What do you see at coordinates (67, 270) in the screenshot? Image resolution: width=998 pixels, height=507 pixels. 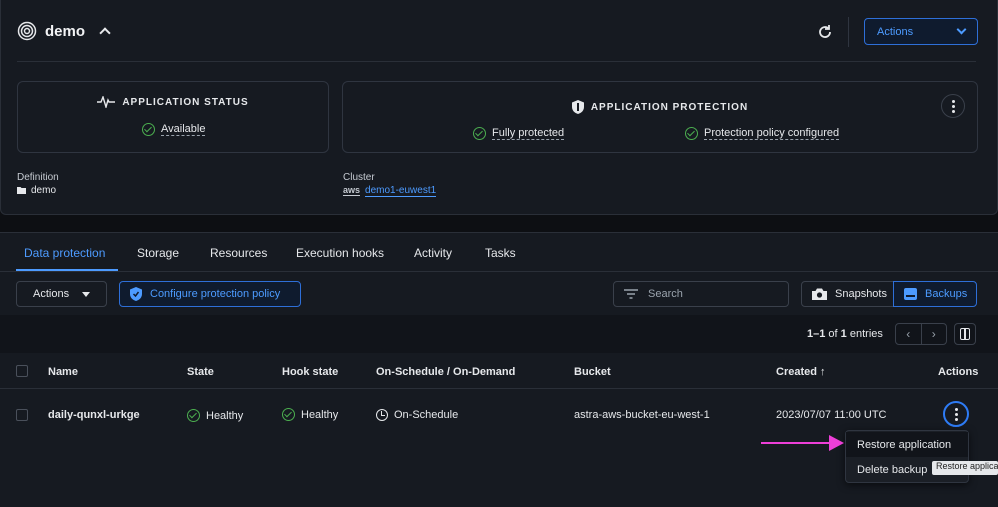 I see `active-tab-indicator` at bounding box center [67, 270].